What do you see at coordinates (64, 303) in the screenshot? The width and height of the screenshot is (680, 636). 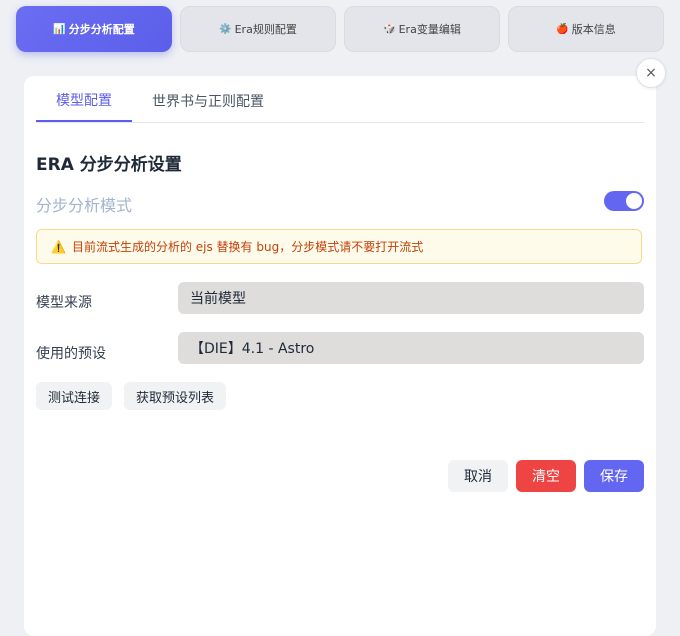 I see `model-source-label: 模型来源` at bounding box center [64, 303].